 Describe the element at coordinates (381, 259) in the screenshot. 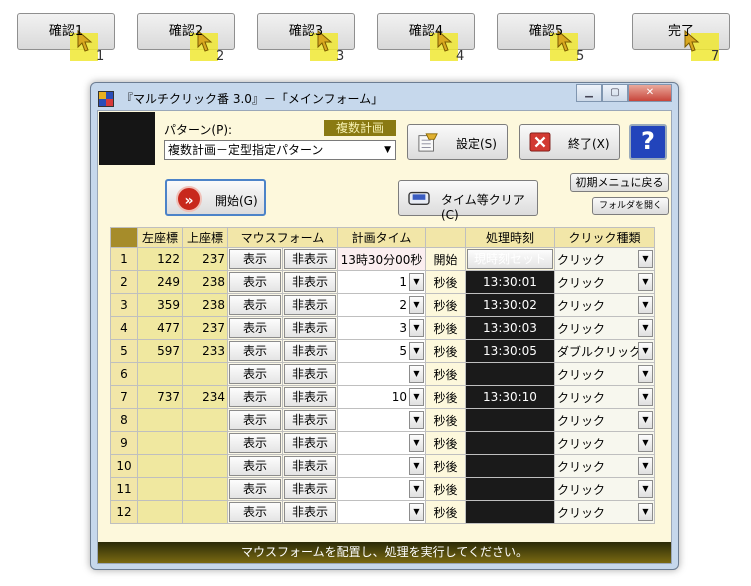

I see `plan-time-start-cell: 13時30分00秒` at that location.